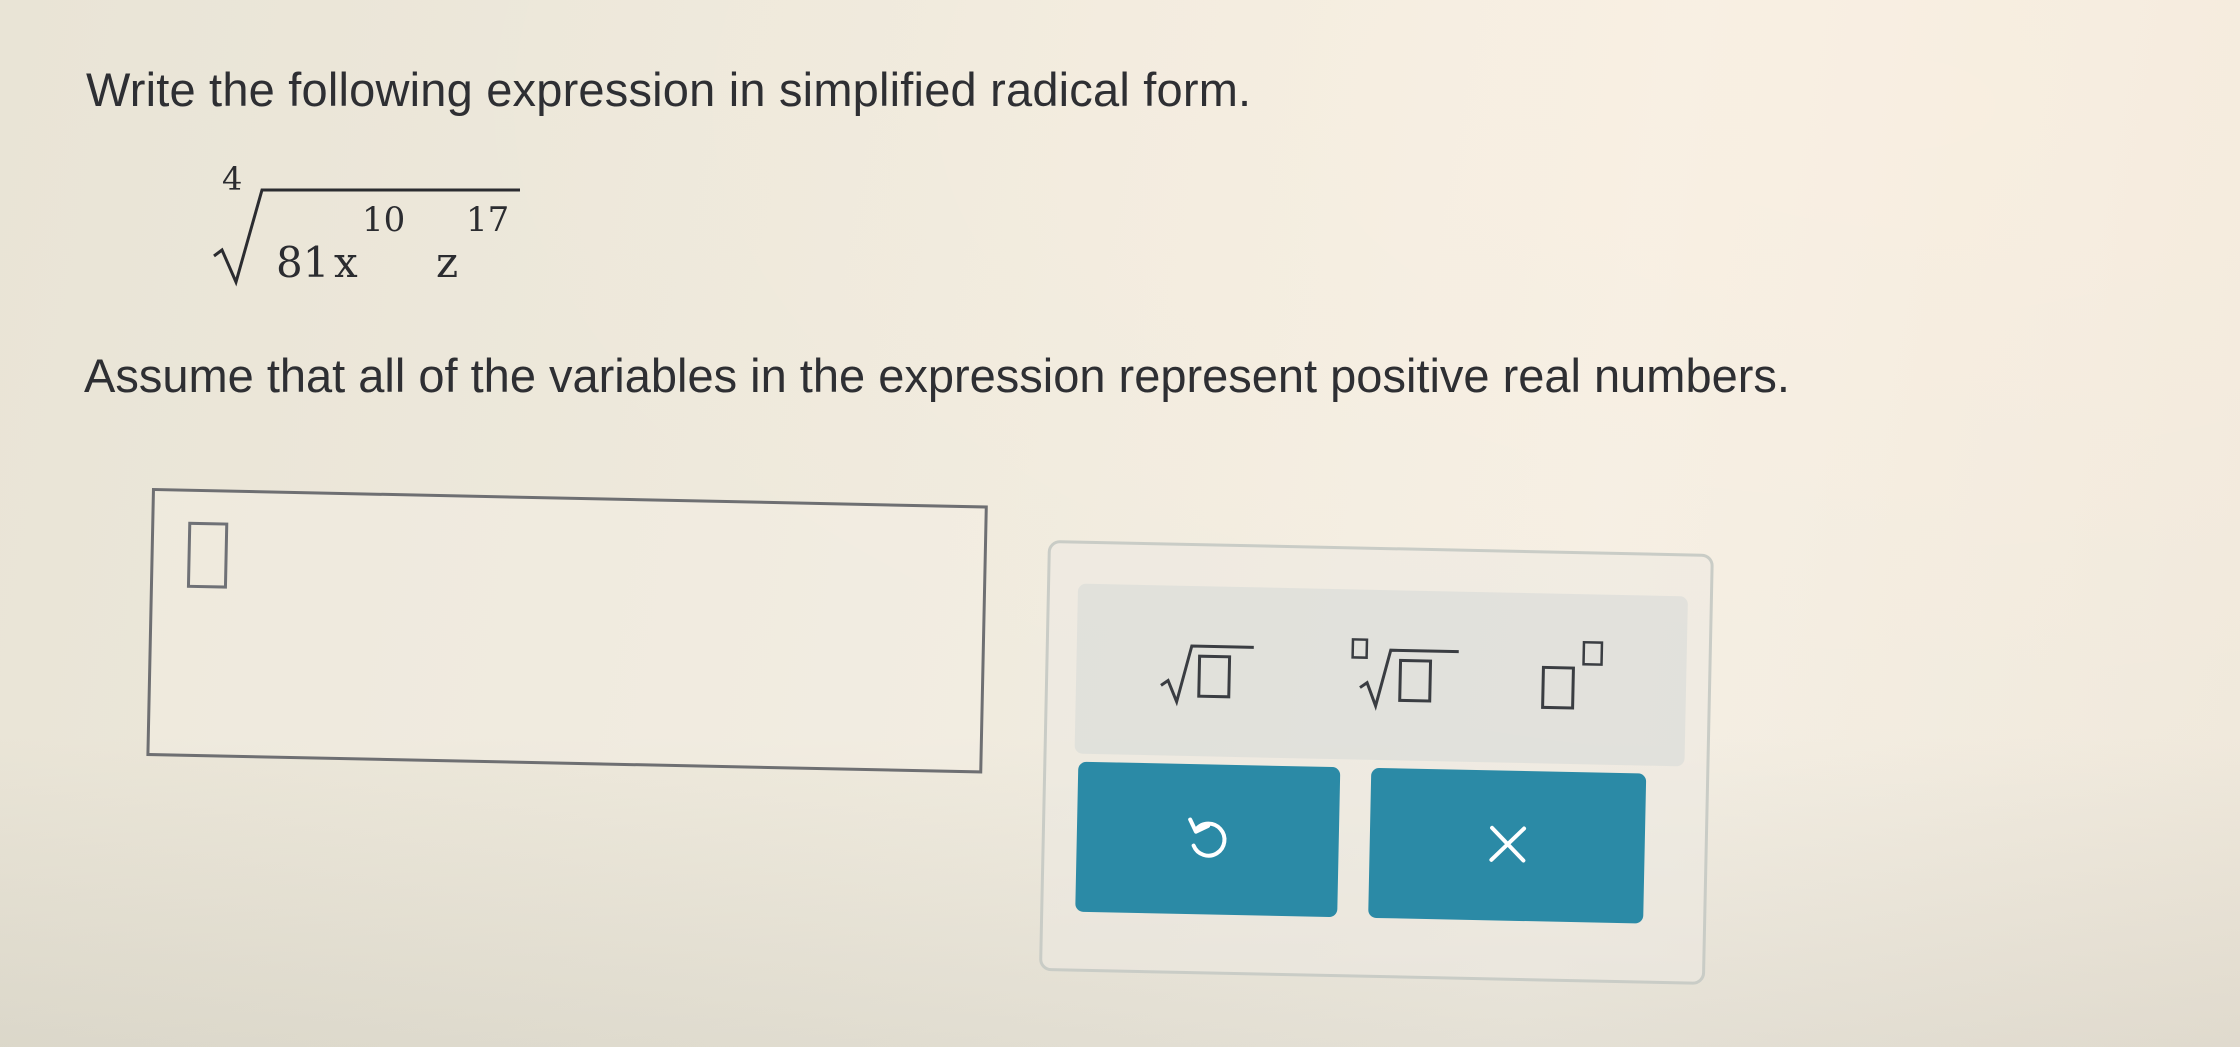  I want to click on nth-root-template-icon, so click(1405, 674).